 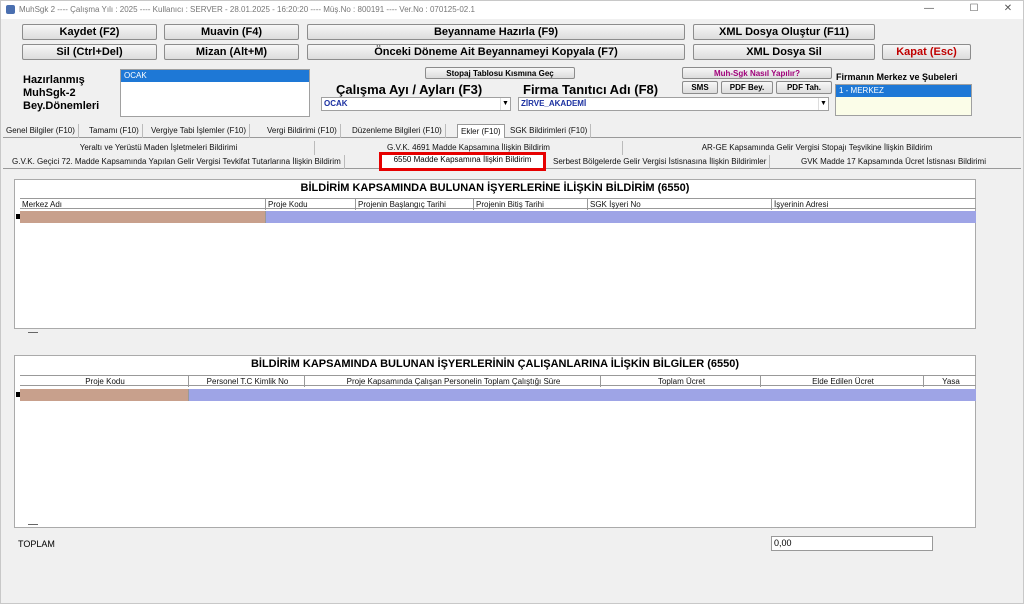 What do you see at coordinates (903, 91) in the screenshot?
I see `sube-list-item-selected: 1 - MERKEZ` at bounding box center [903, 91].